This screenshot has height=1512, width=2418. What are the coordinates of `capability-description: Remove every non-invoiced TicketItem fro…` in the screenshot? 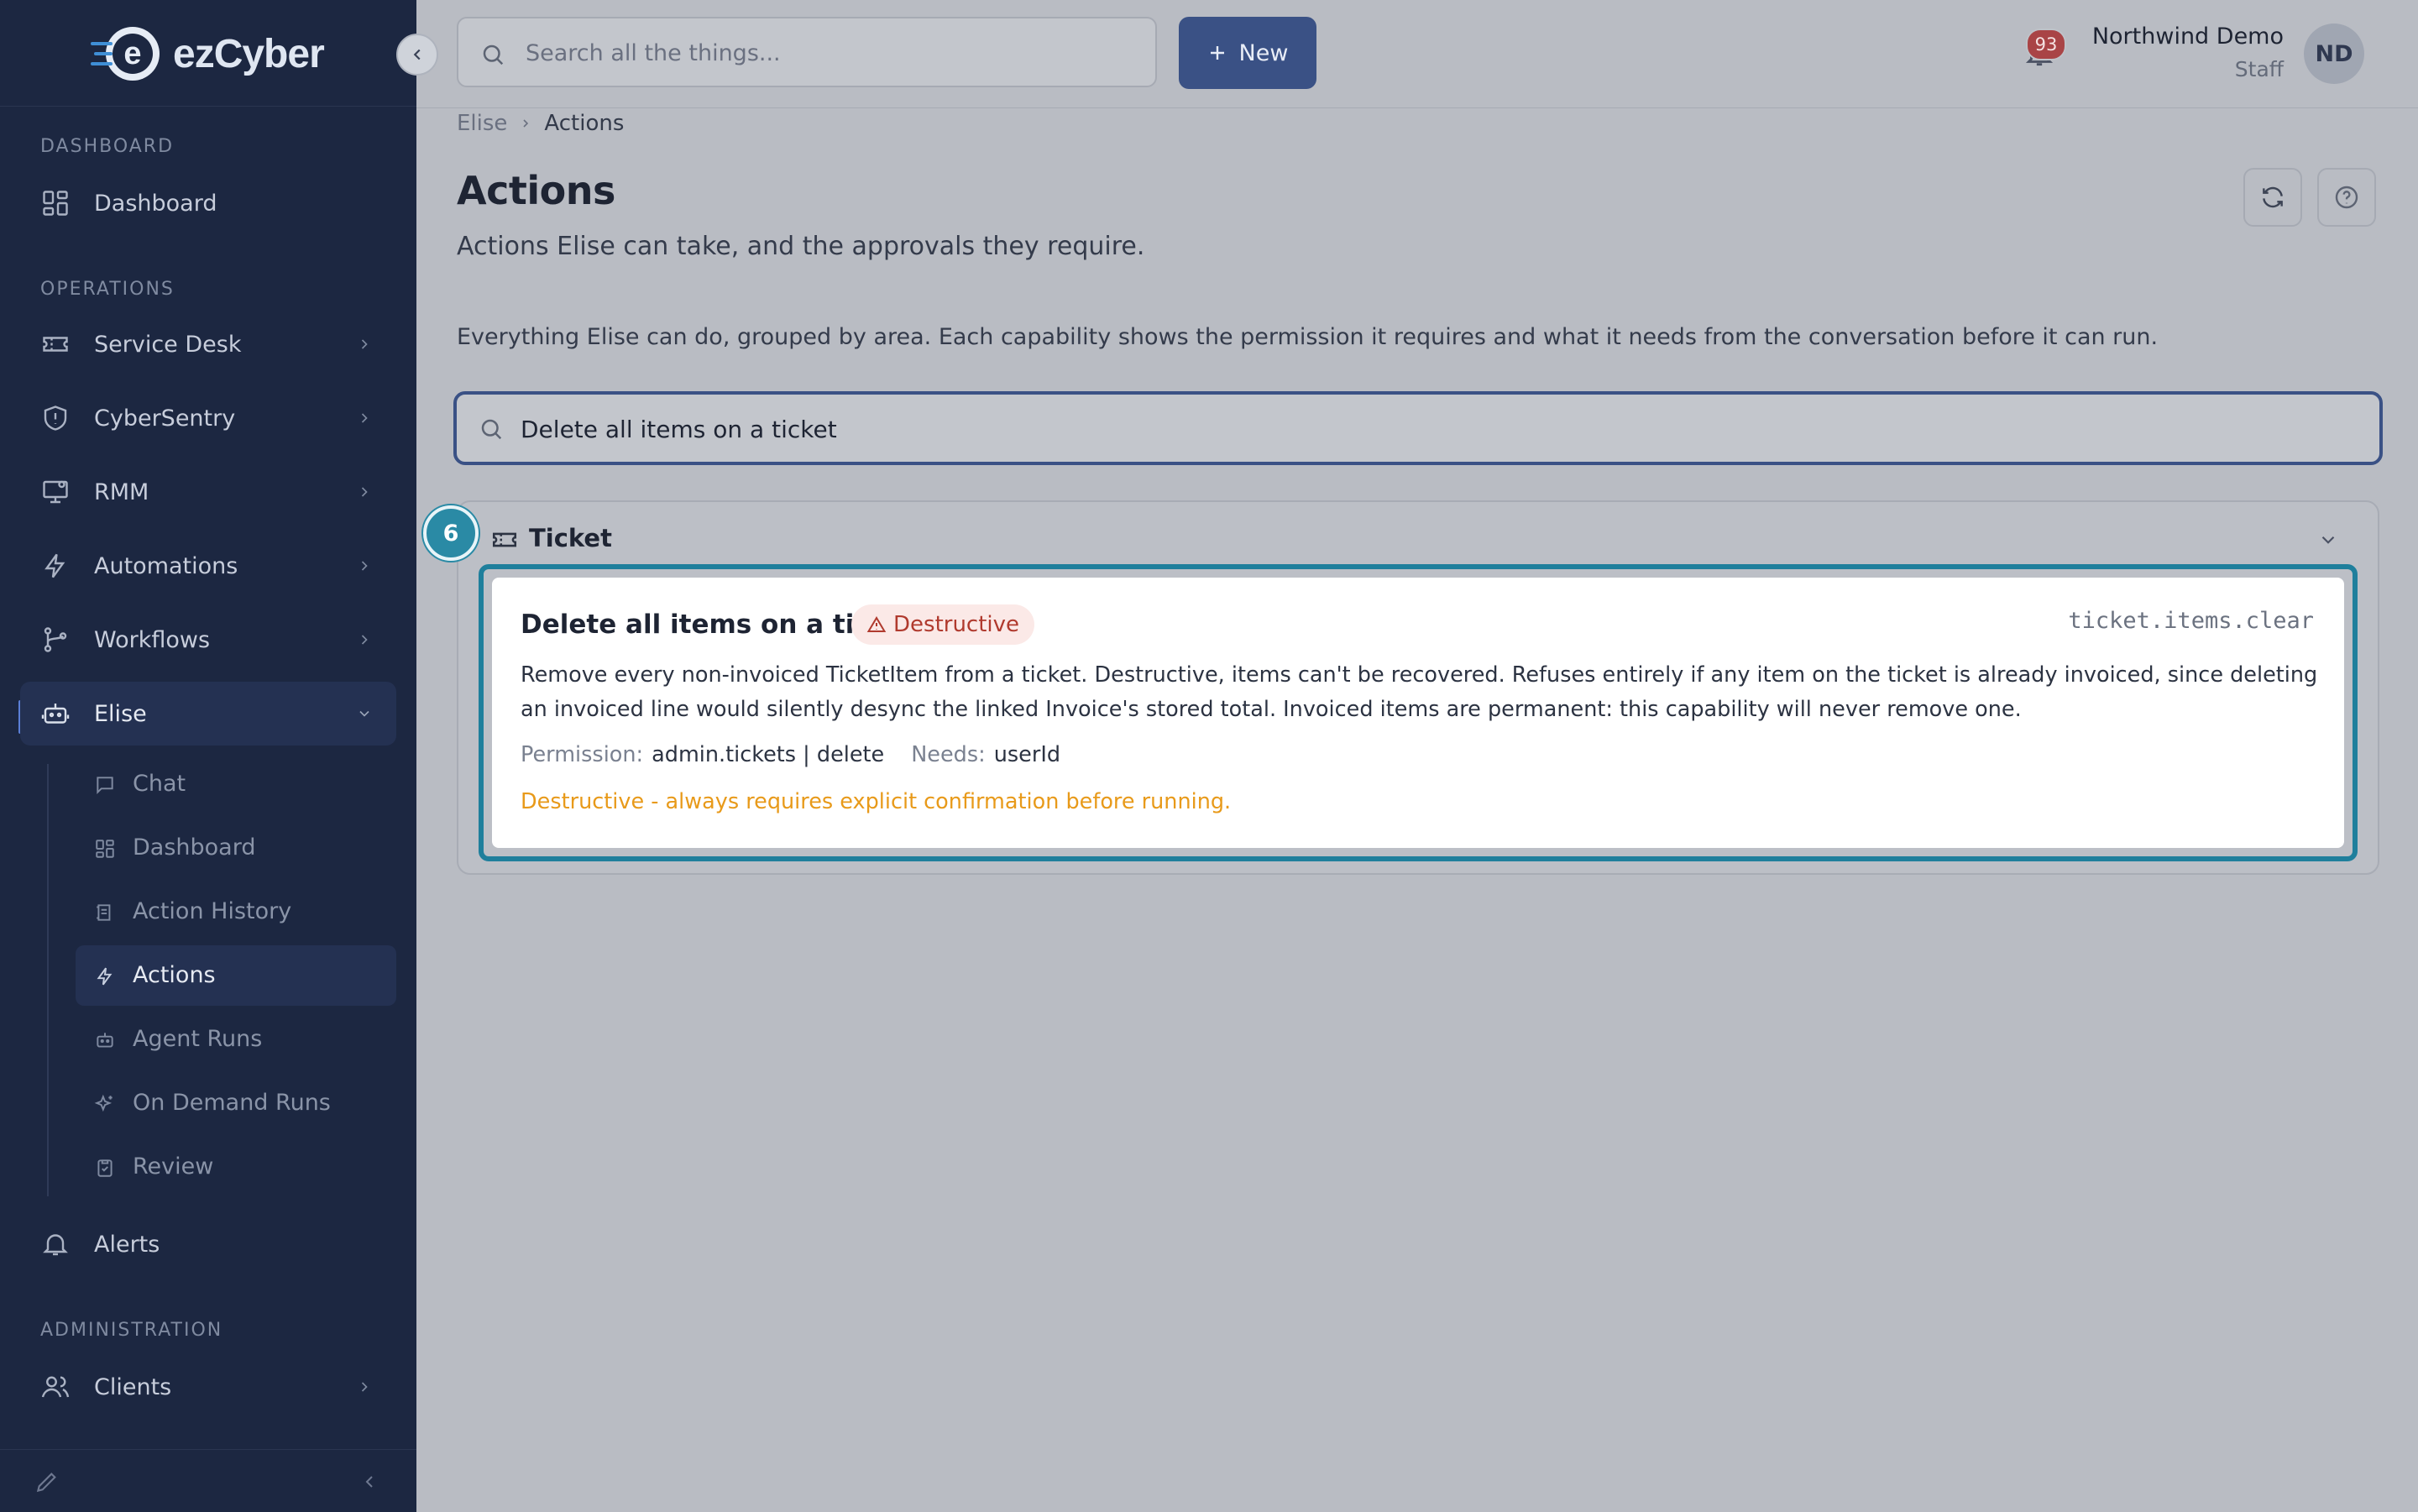 It's located at (1419, 692).